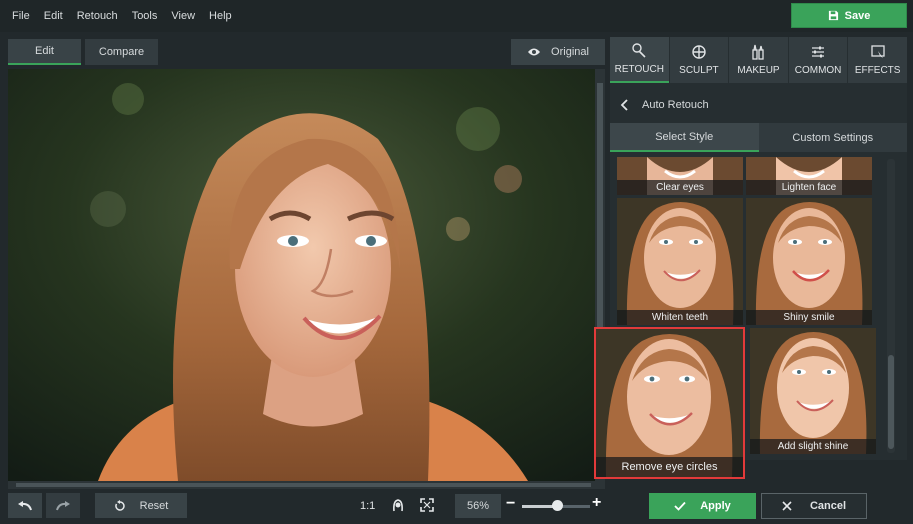 This screenshot has height=524, width=913. Describe the element at coordinates (680, 176) in the screenshot. I see `style-thumb-clear-eyes: Clear eyes` at that location.